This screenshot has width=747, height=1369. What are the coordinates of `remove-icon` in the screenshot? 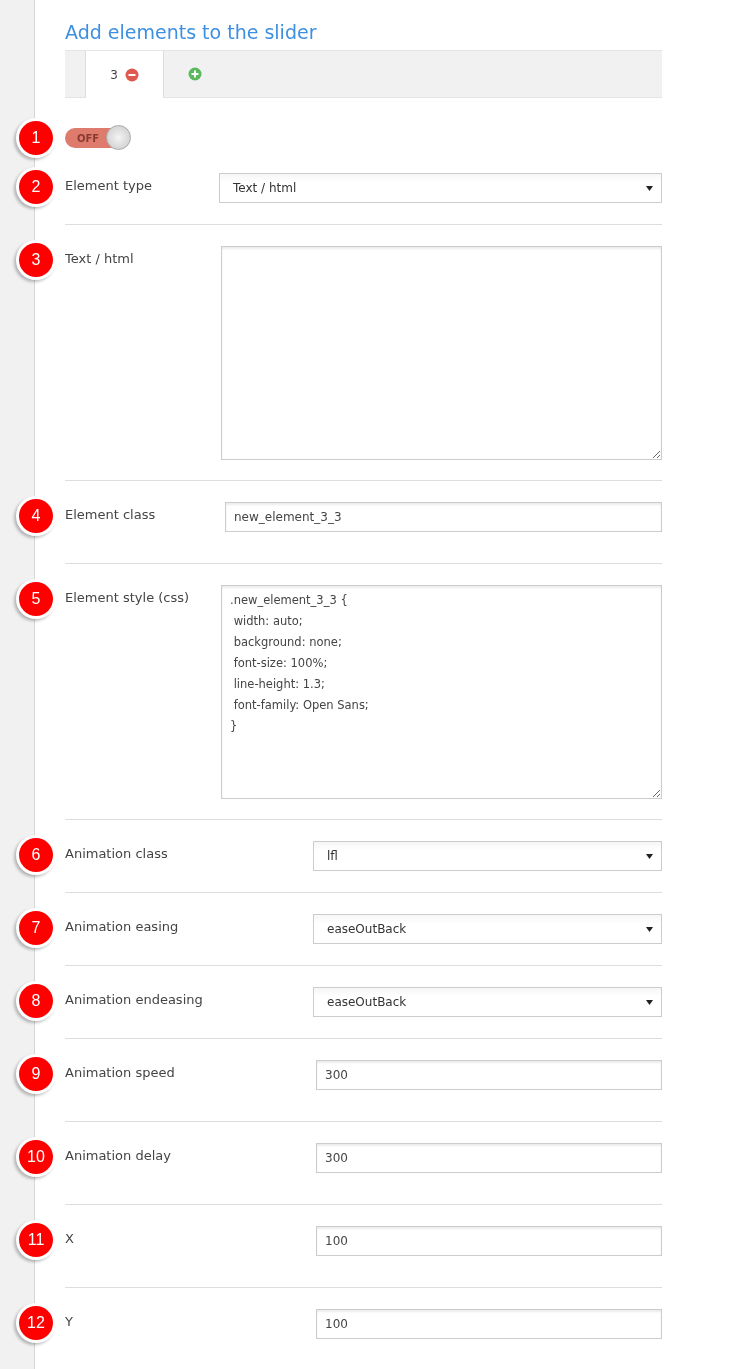 It's located at (131, 74).